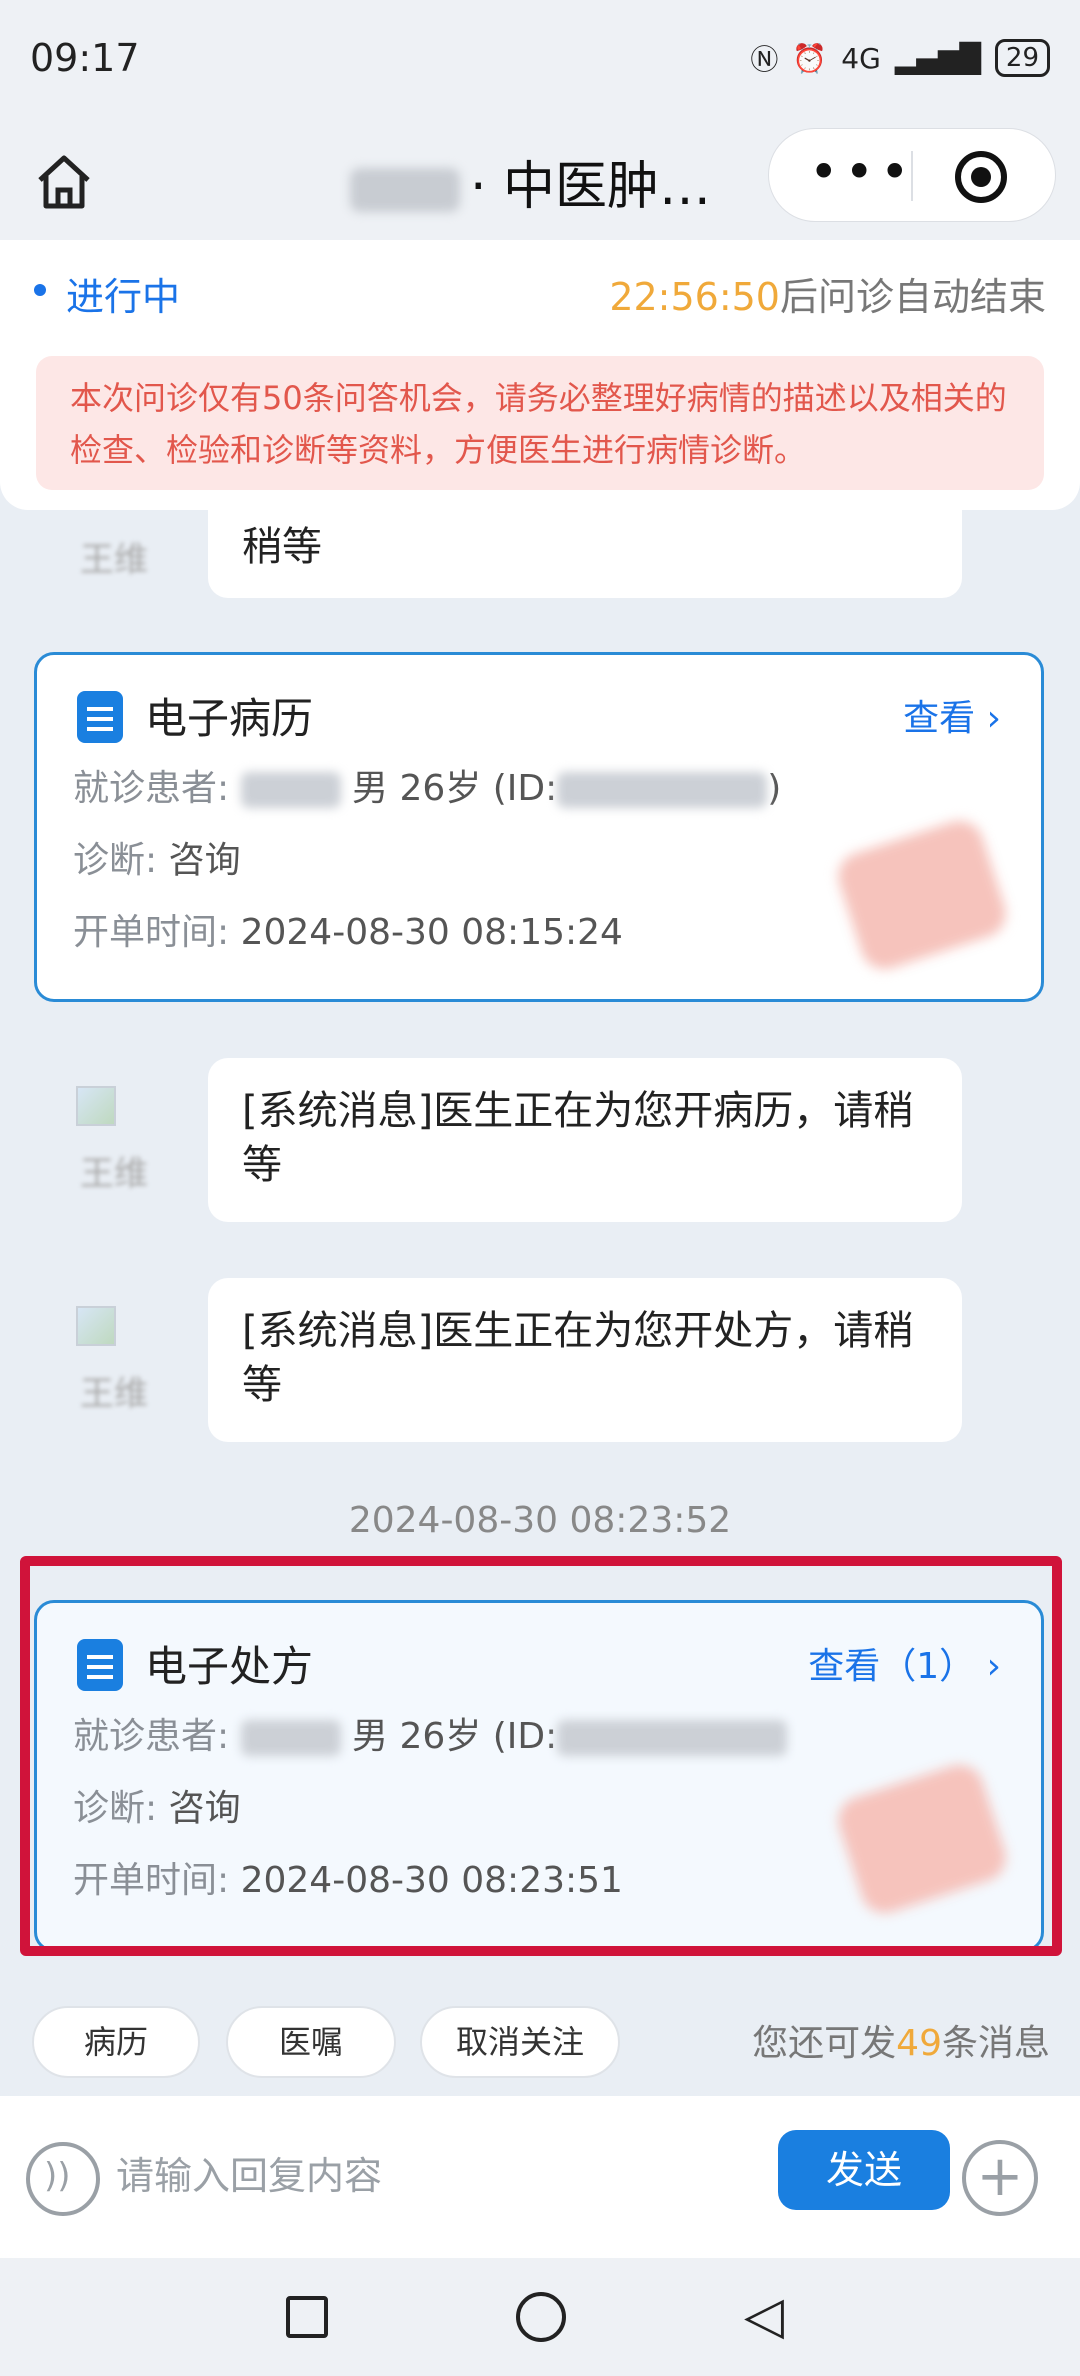  What do you see at coordinates (864, 2170) in the screenshot?
I see `send-button: 发送` at bounding box center [864, 2170].